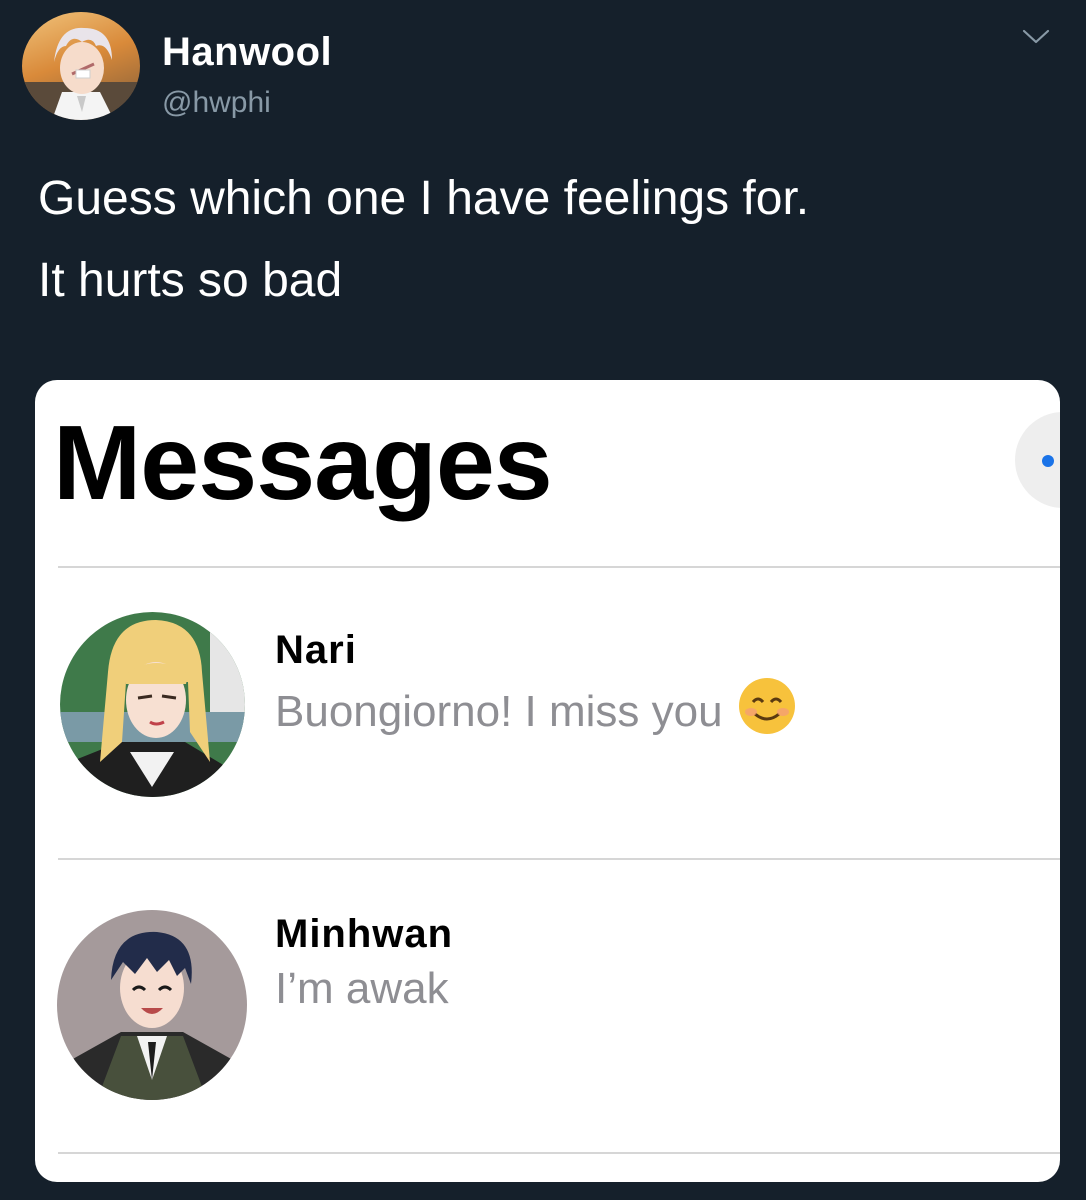 This screenshot has width=1086, height=1200. Describe the element at coordinates (499, 711) in the screenshot. I see `conversation-preview-text: Buongiorno! I miss you` at that location.